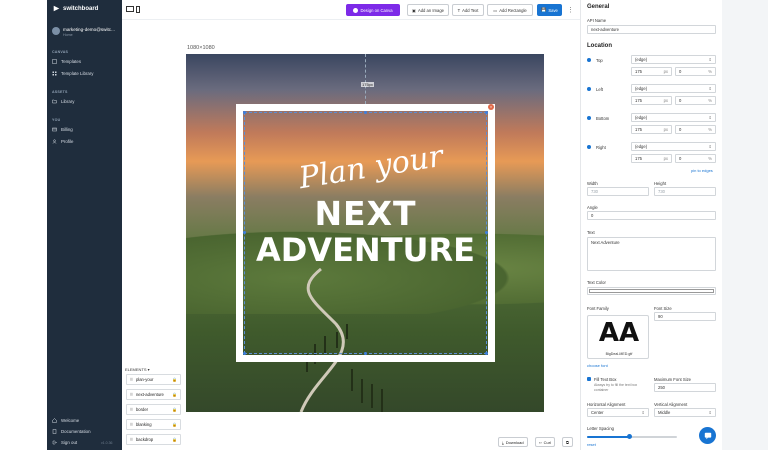 The height and width of the screenshot is (450, 768). Describe the element at coordinates (153, 379) in the screenshot. I see `list-item: ⠿ plan-your 🔒` at that location.